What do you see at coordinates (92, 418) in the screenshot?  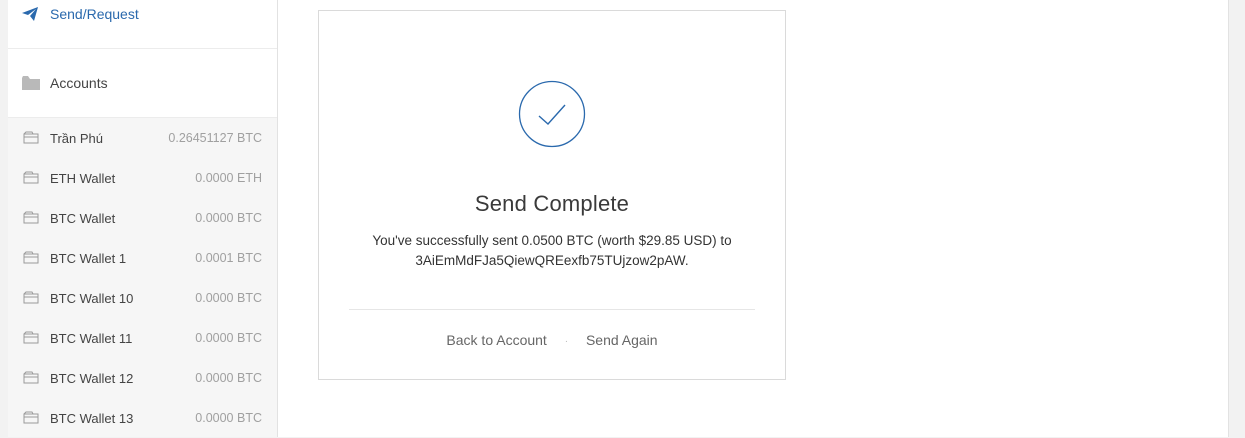 I see `account-name: BTC Wallet 13` at bounding box center [92, 418].